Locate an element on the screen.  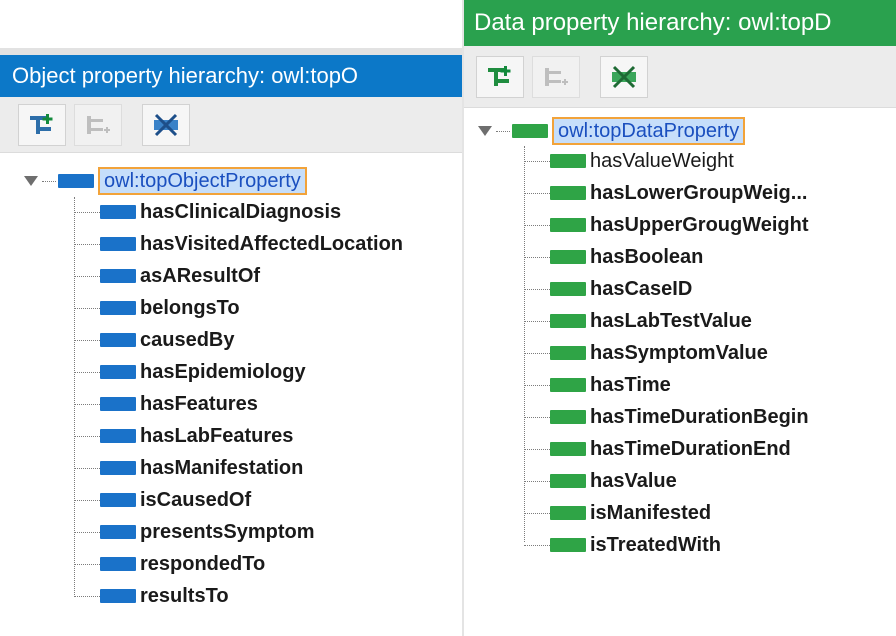
tree-item: presentsSymptom is located at coordinates (194, 532).